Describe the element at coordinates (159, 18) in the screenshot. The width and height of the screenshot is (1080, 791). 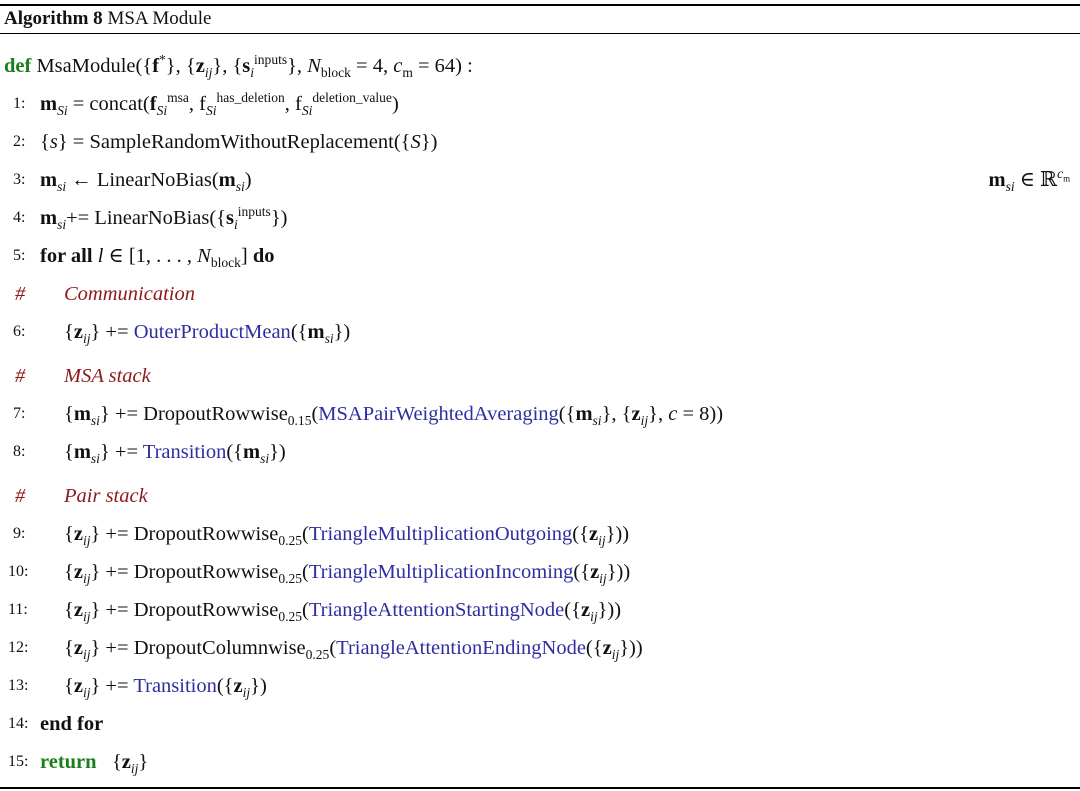
I see `algorithm-title: MSA Module` at that location.